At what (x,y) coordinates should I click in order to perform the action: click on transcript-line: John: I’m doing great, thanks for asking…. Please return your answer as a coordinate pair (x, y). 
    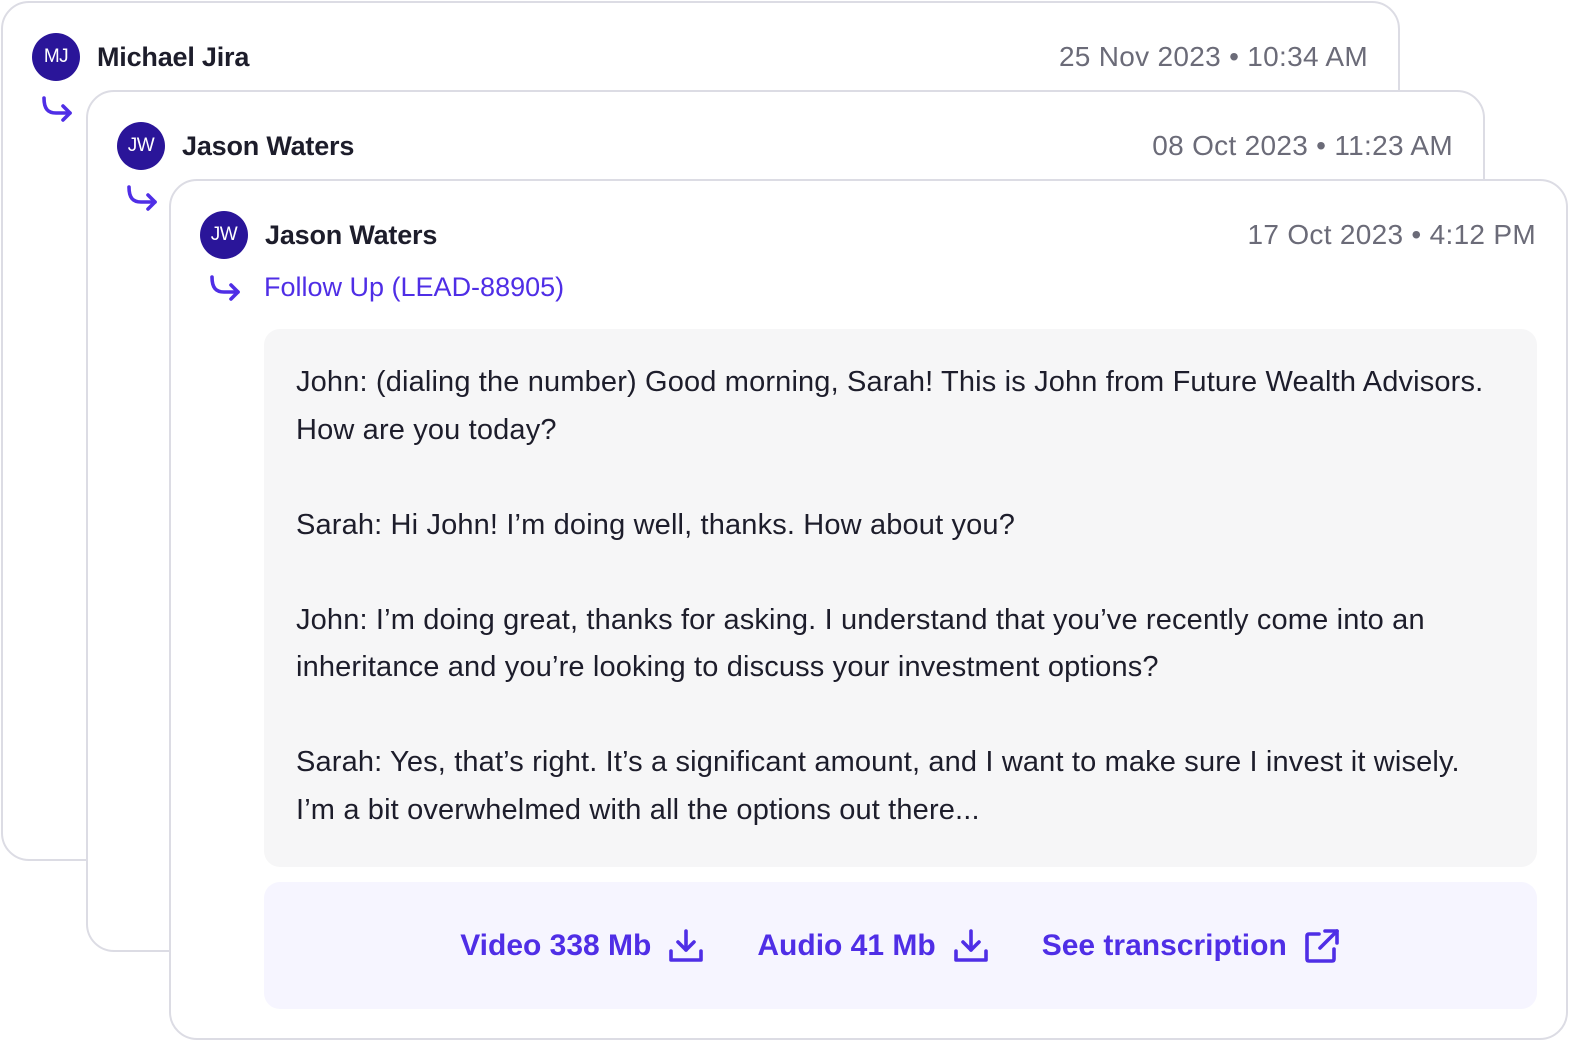
    Looking at the image, I should click on (860, 643).